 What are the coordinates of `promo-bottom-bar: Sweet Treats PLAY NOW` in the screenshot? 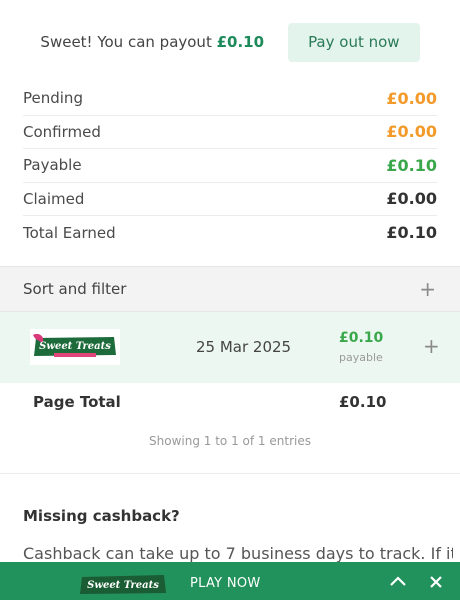 It's located at (230, 581).